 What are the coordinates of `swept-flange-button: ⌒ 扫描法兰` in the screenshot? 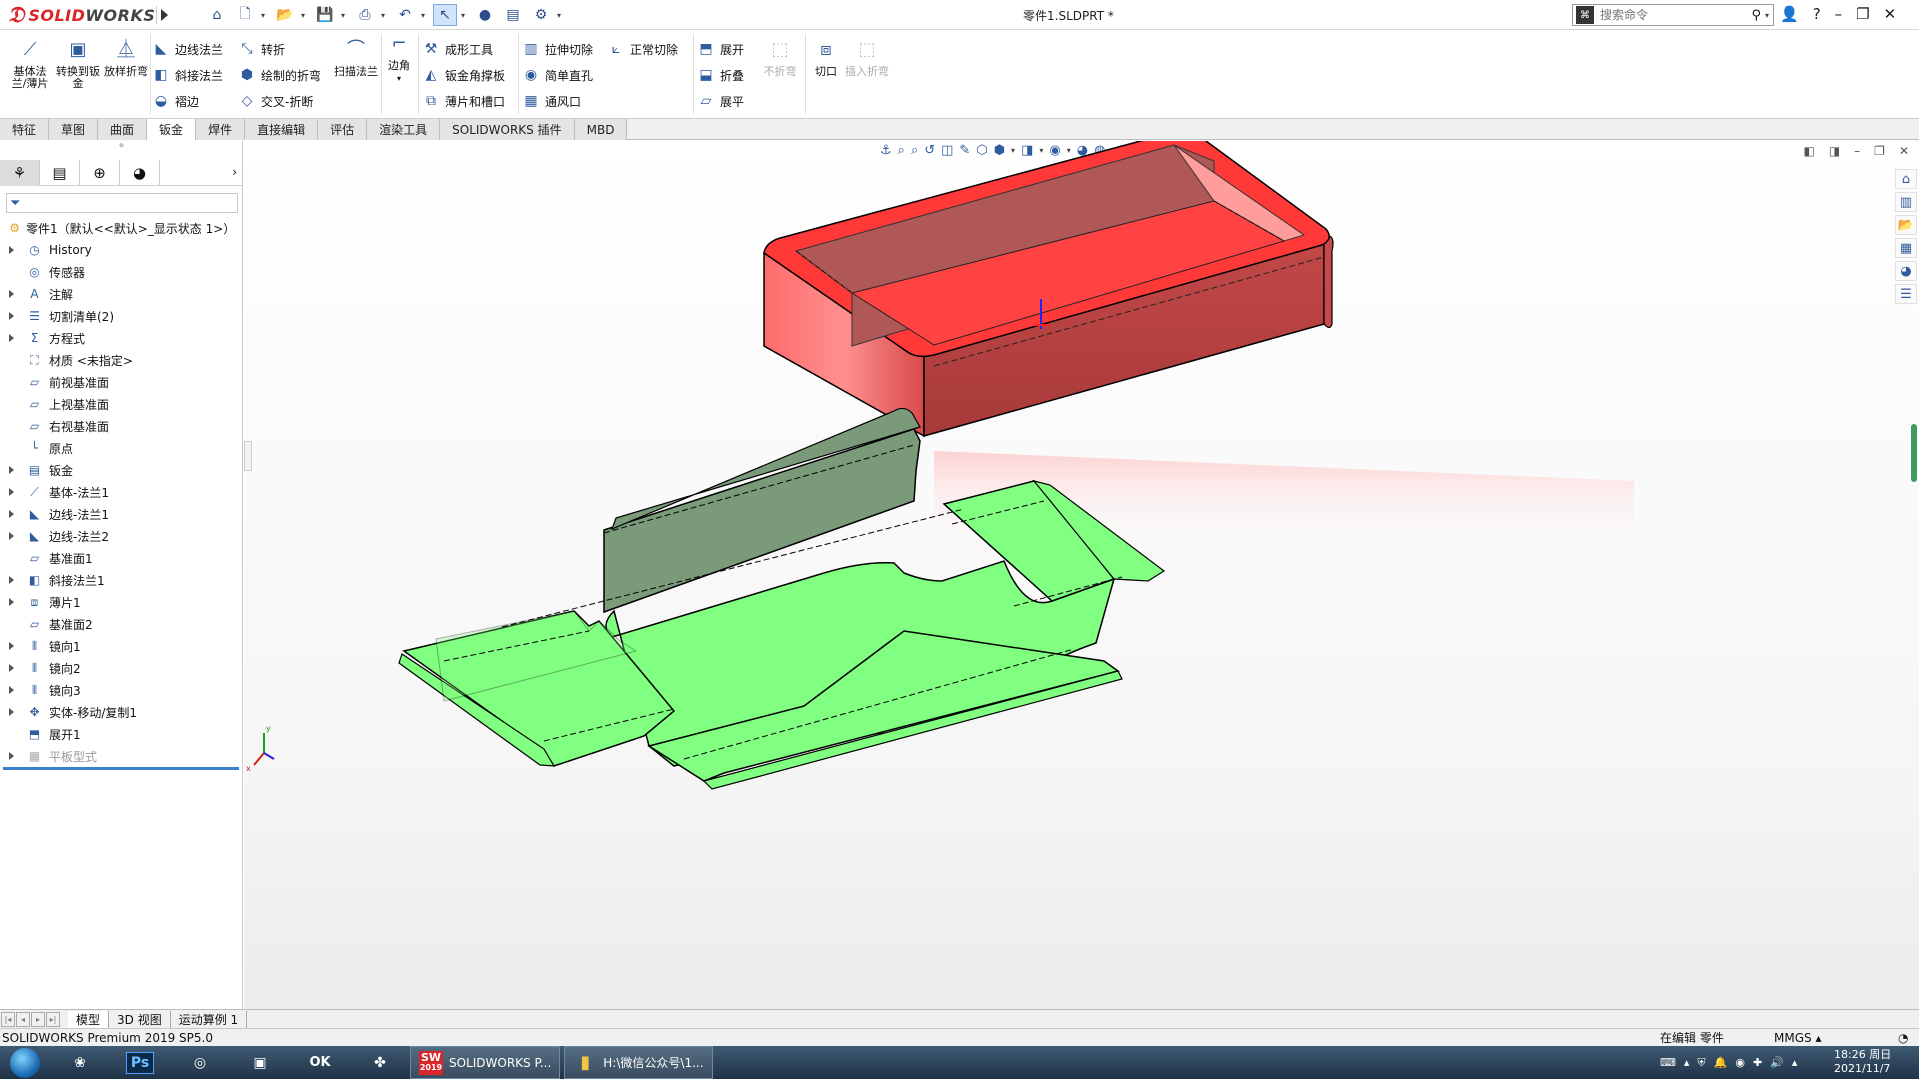 It's located at (356, 59).